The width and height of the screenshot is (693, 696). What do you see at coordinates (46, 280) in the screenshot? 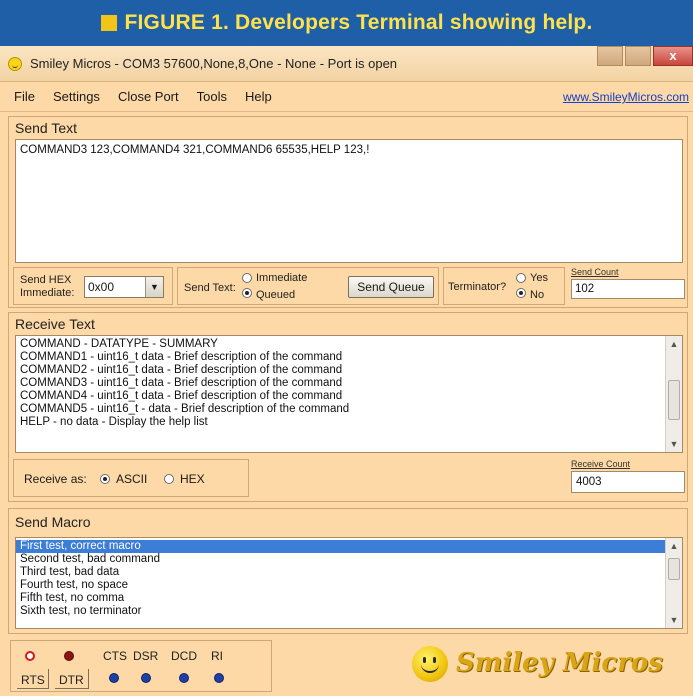
I see `send-hex-label: Send HEX` at bounding box center [46, 280].